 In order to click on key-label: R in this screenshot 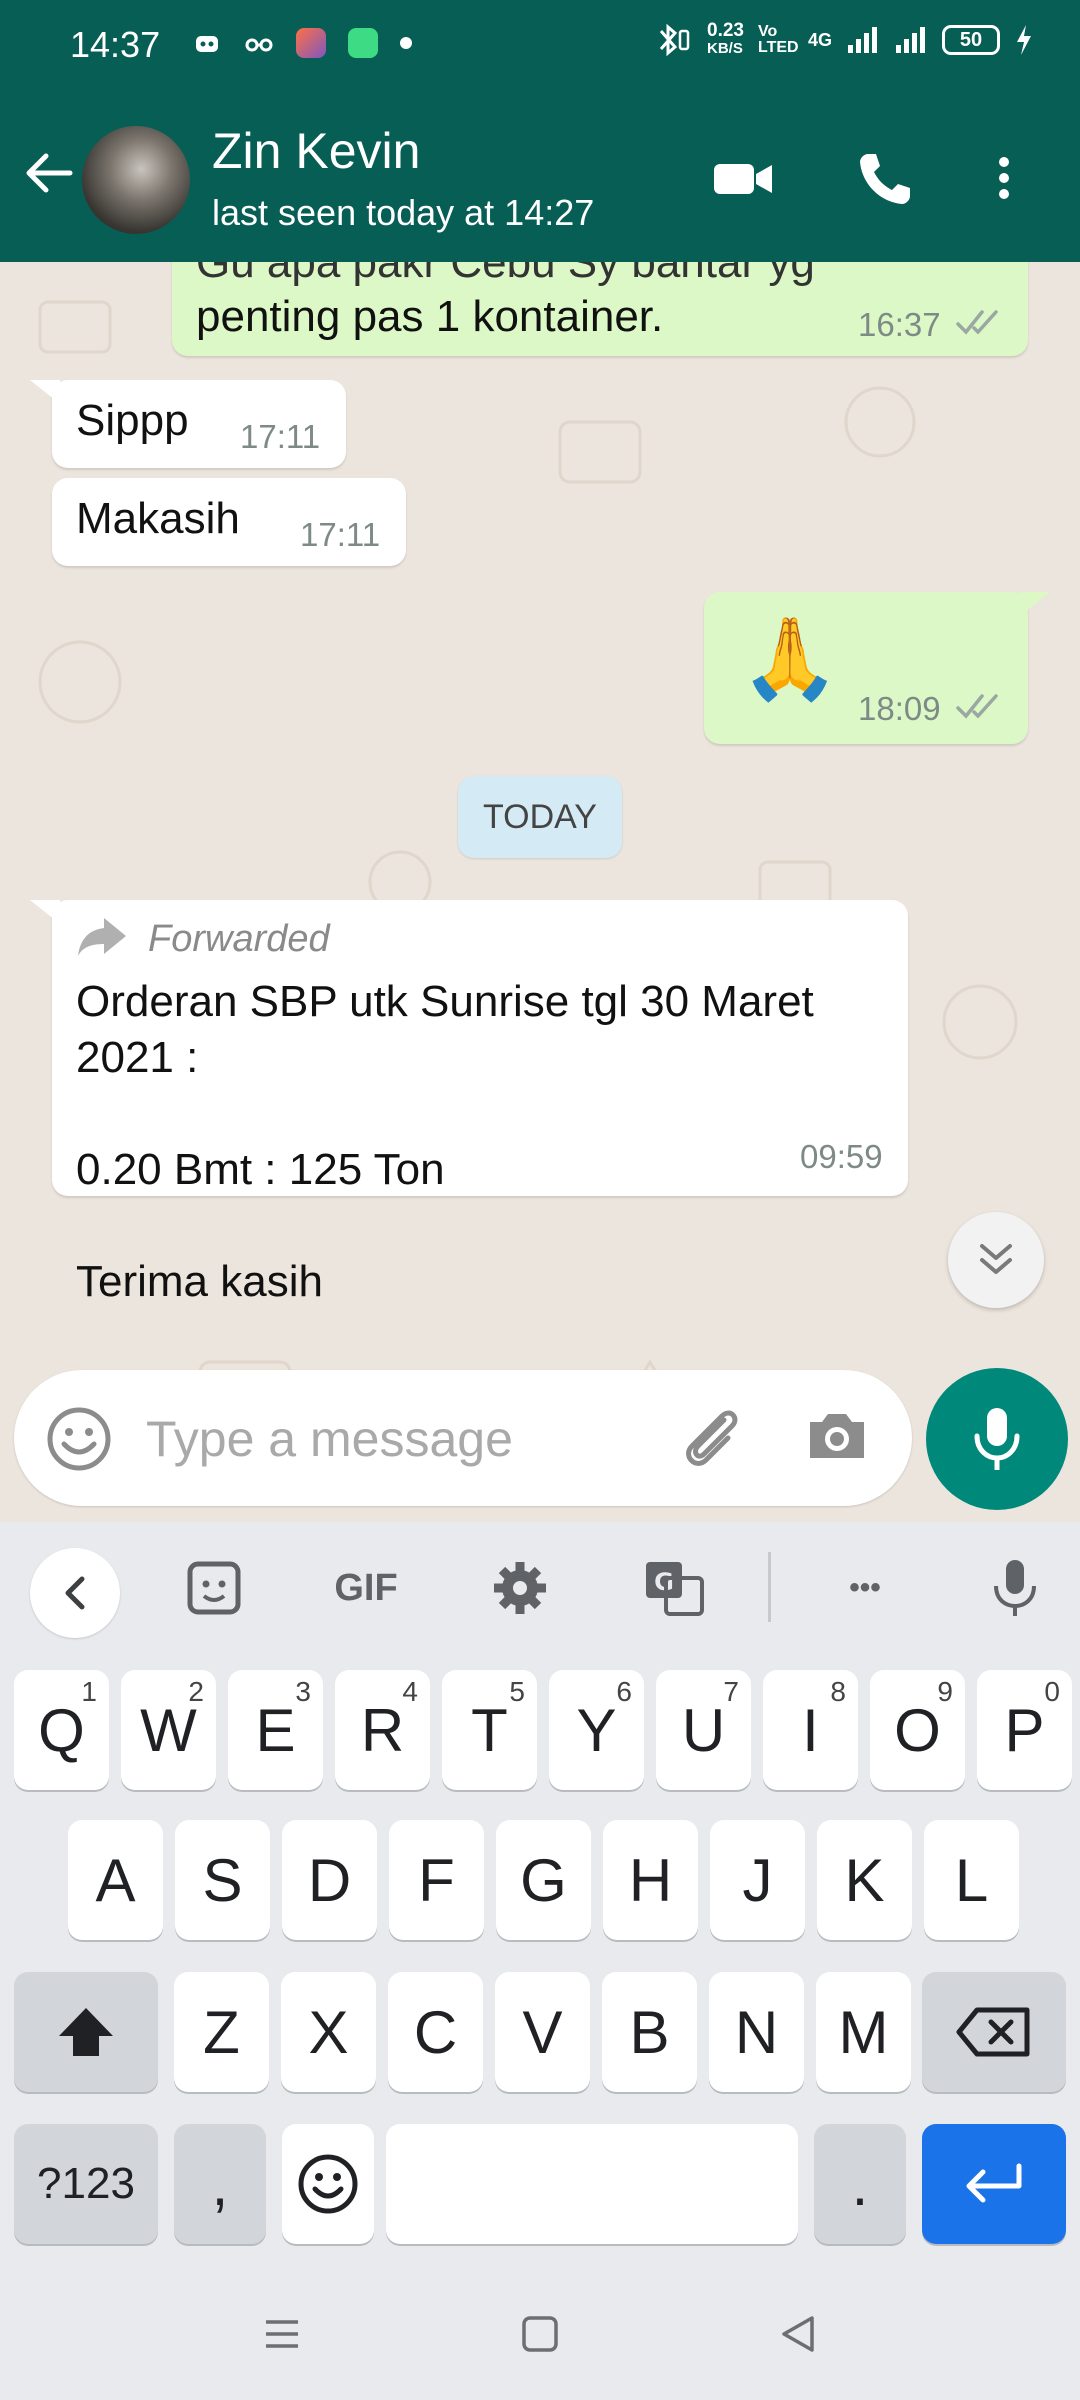, I will do `click(382, 1730)`.